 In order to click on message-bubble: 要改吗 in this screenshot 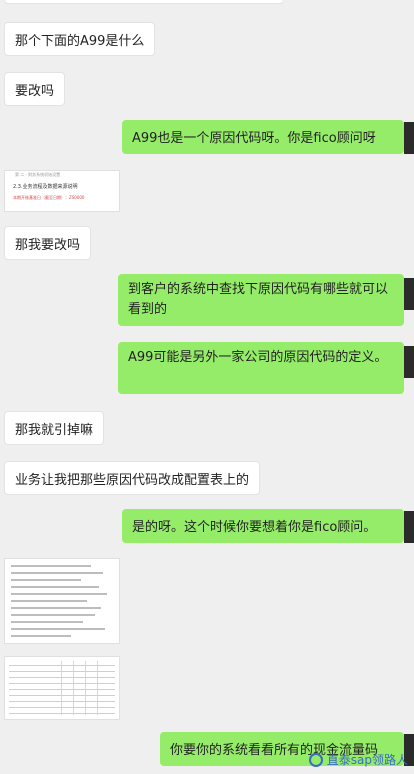, I will do `click(35, 89)`.